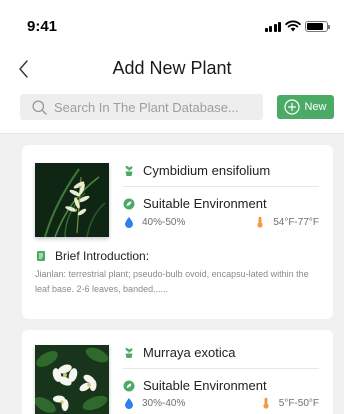  Describe the element at coordinates (42, 26) in the screenshot. I see `status-time: 9:41` at that location.